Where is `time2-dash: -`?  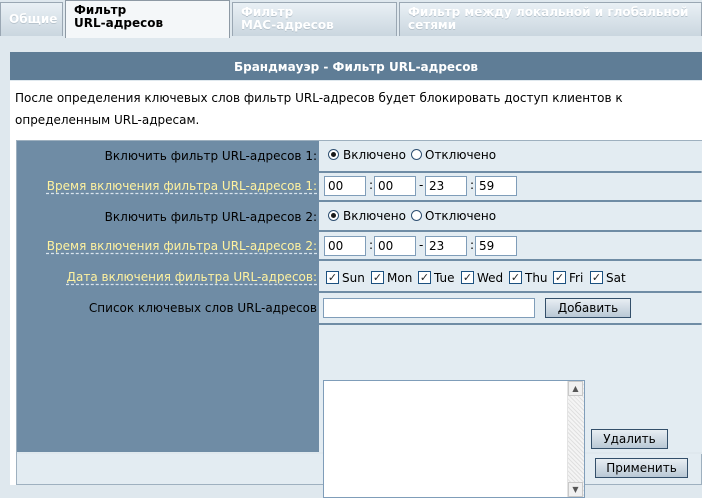 time2-dash: - is located at coordinates (421, 245).